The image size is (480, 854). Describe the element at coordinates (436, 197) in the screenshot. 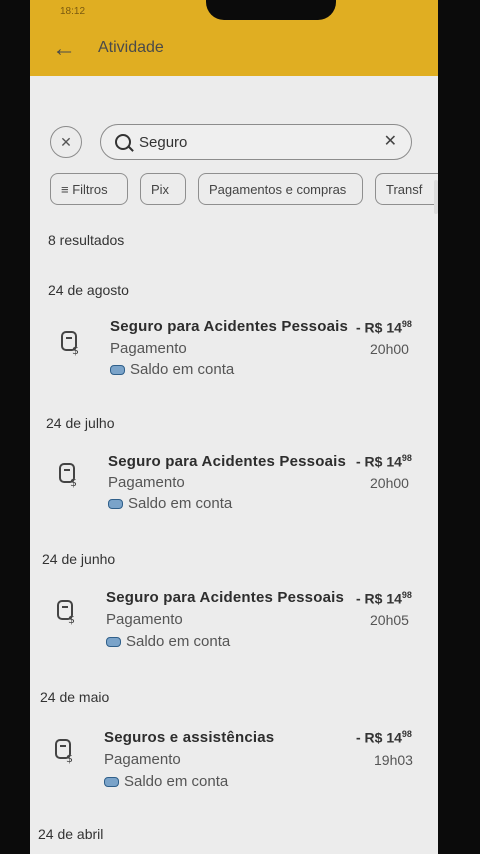

I see `scrollbar` at that location.